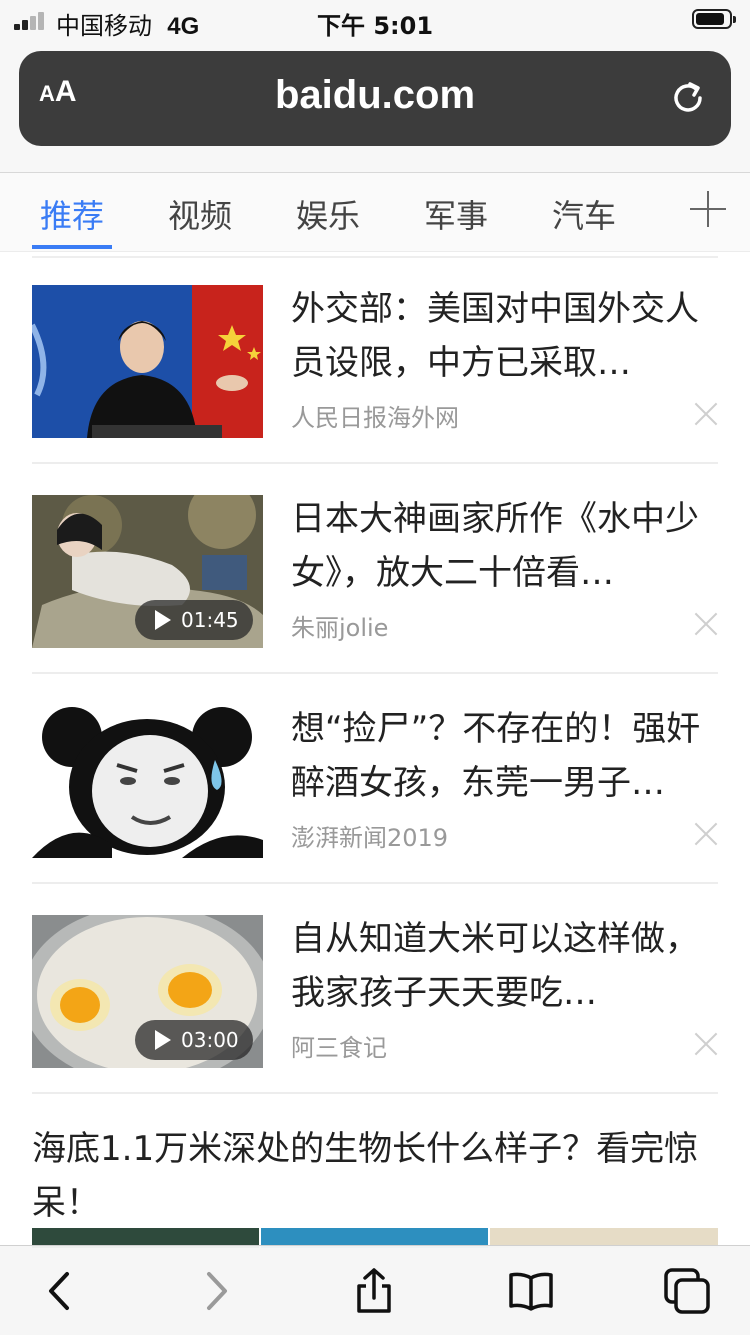  I want to click on add-channel-icon, so click(708, 209).